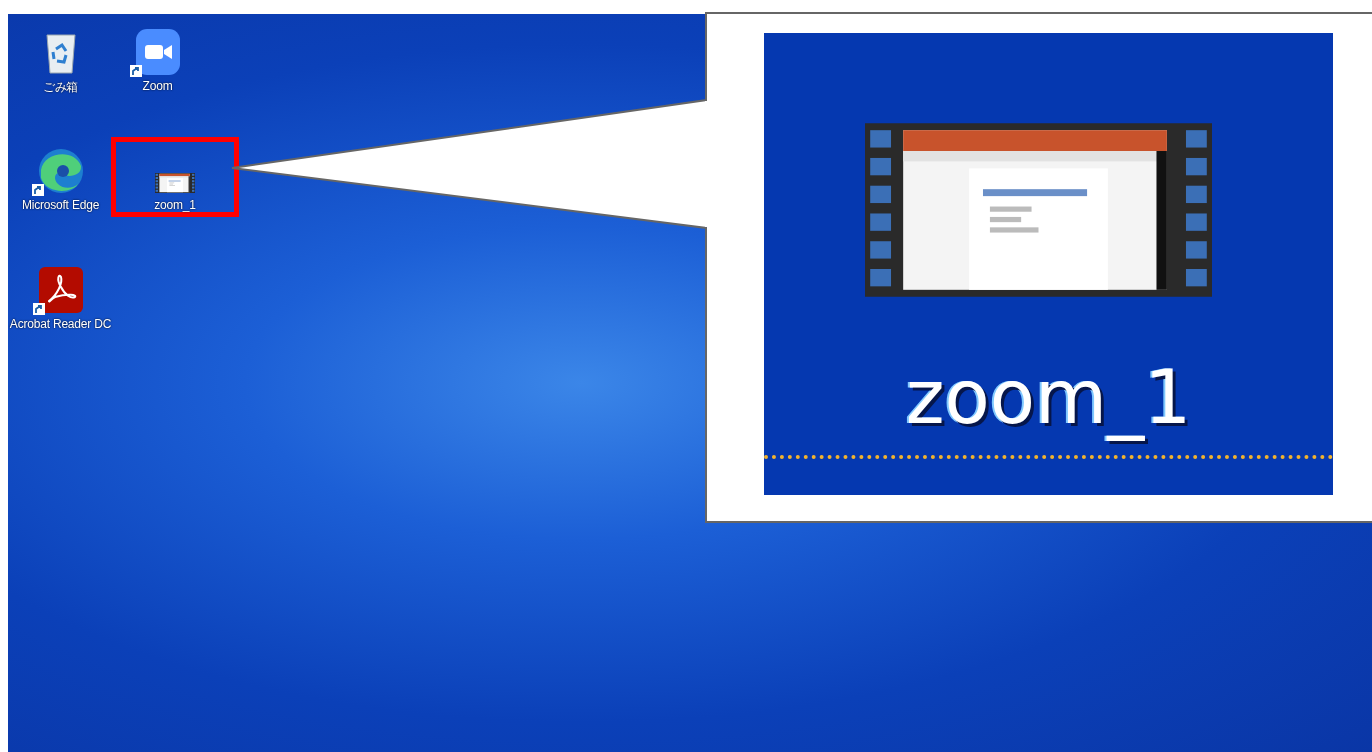 The width and height of the screenshot is (1372, 752). What do you see at coordinates (157, 52) in the screenshot?
I see `video-camera-icon` at bounding box center [157, 52].